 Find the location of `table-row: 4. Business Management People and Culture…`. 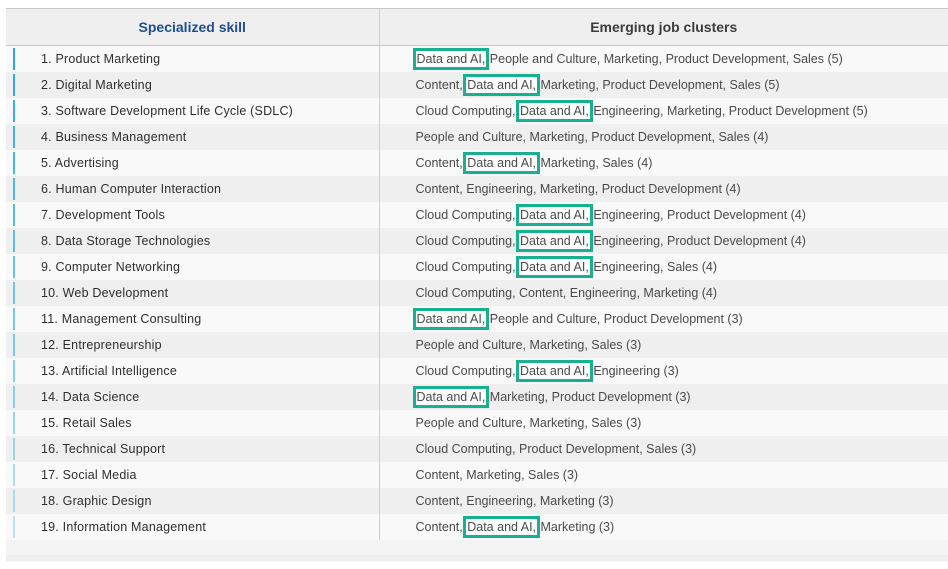

table-row: 4. Business Management People and Culture… is located at coordinates (477, 136).